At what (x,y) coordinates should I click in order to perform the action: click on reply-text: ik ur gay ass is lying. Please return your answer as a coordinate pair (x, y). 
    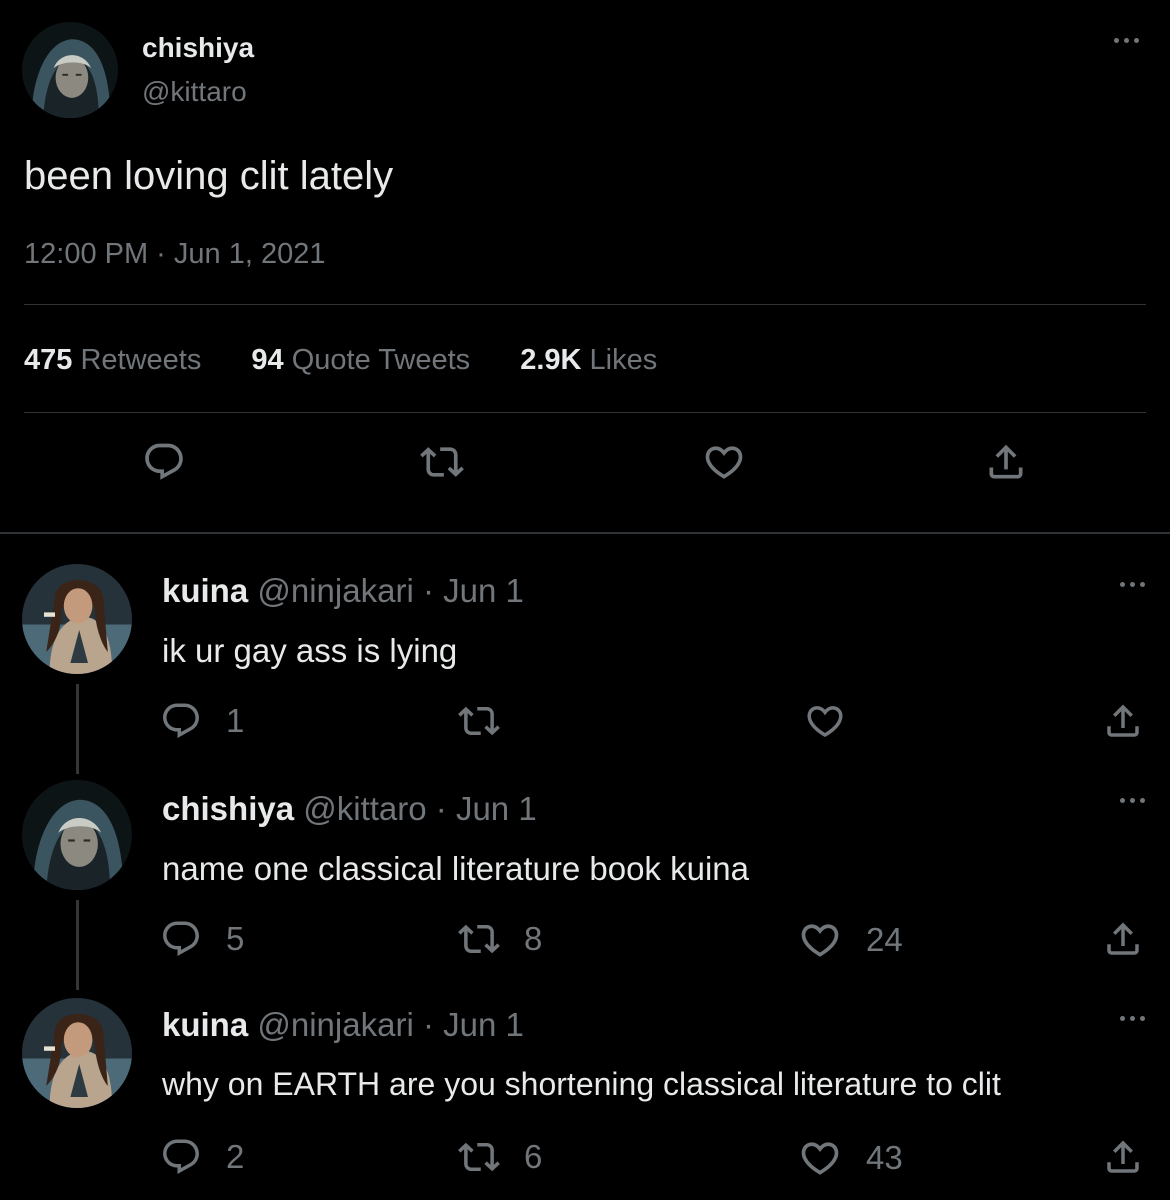
    Looking at the image, I should click on (310, 650).